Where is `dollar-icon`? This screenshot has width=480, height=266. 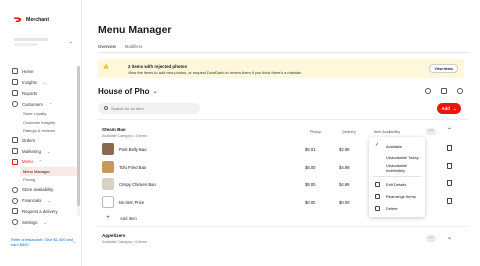
dollar-icon is located at coordinates (15, 200).